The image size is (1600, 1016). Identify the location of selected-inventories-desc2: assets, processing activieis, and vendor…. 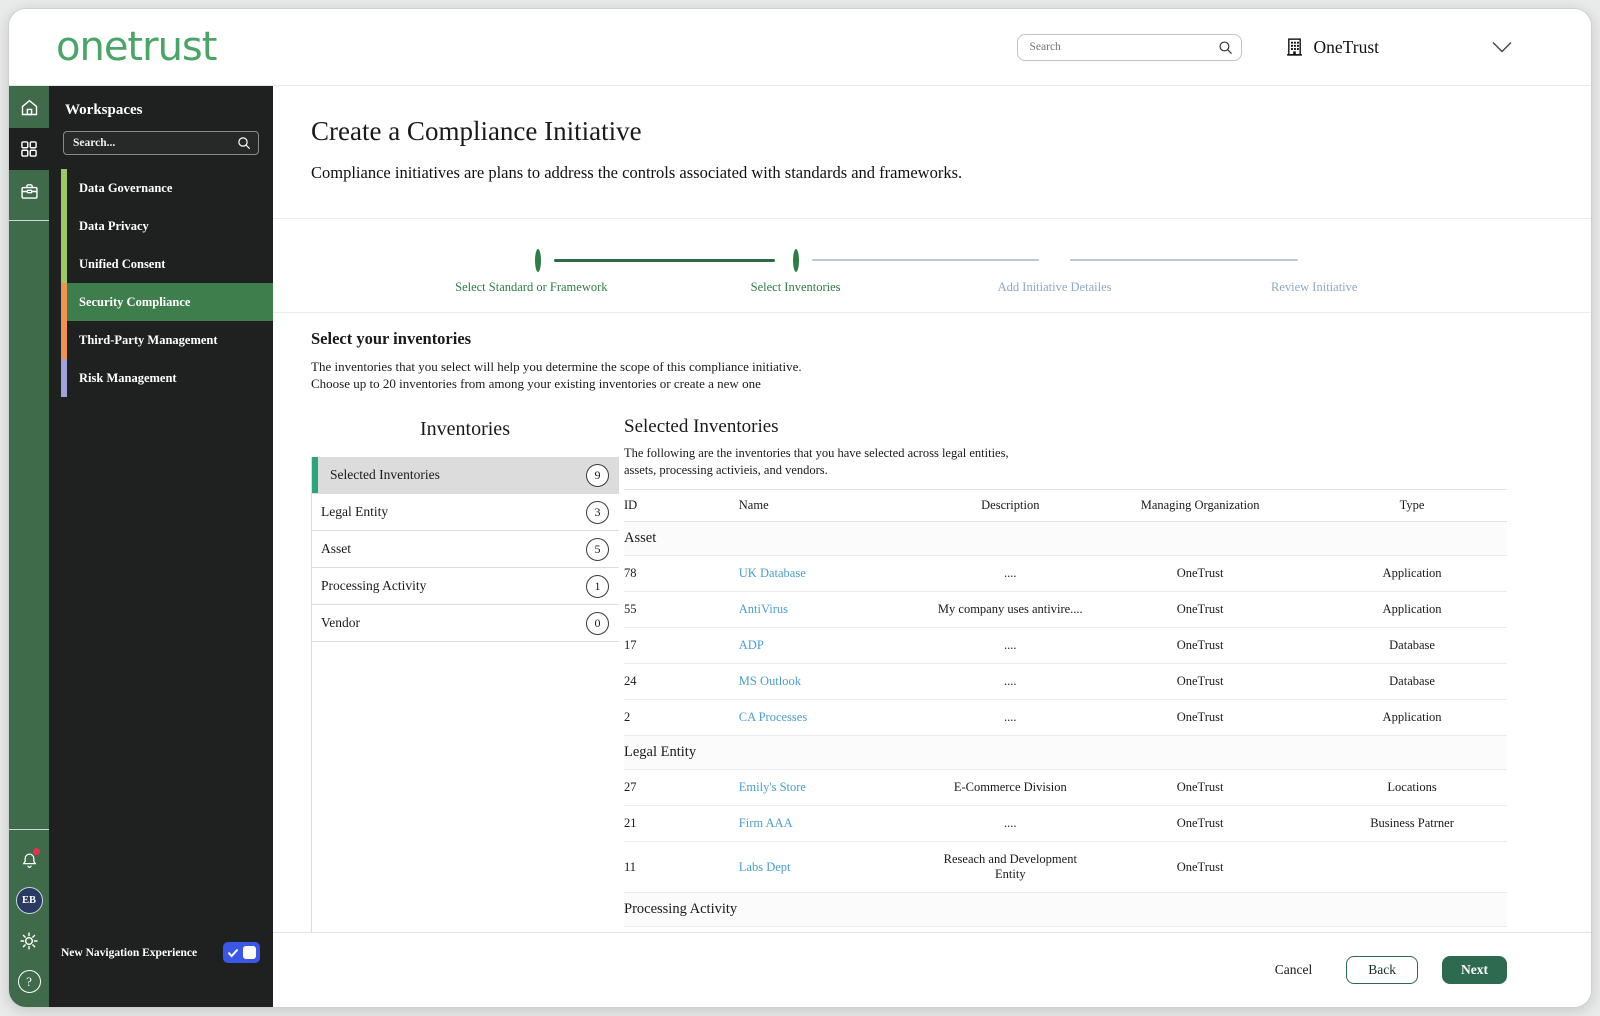
(726, 469).